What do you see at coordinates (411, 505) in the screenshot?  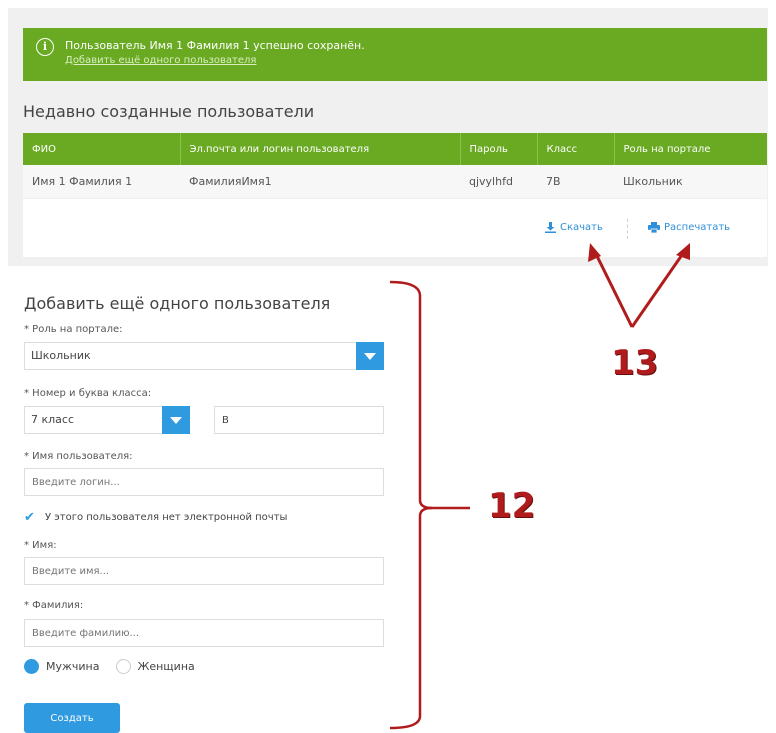 I see `bracket-mark` at bounding box center [411, 505].